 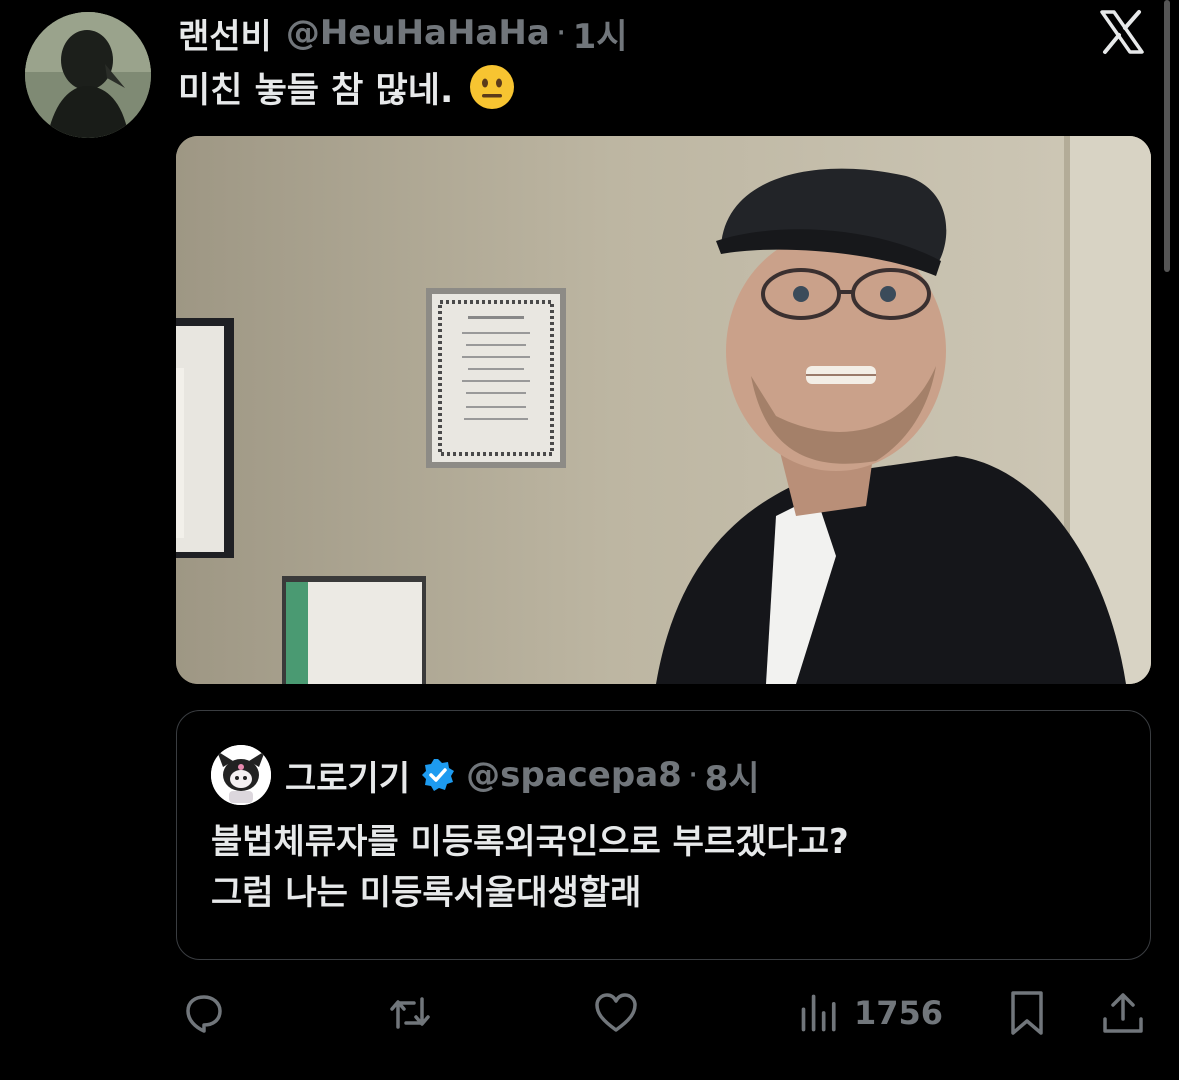 I want to click on quoted-author-display-name: 그로기기, so click(x=347, y=775).